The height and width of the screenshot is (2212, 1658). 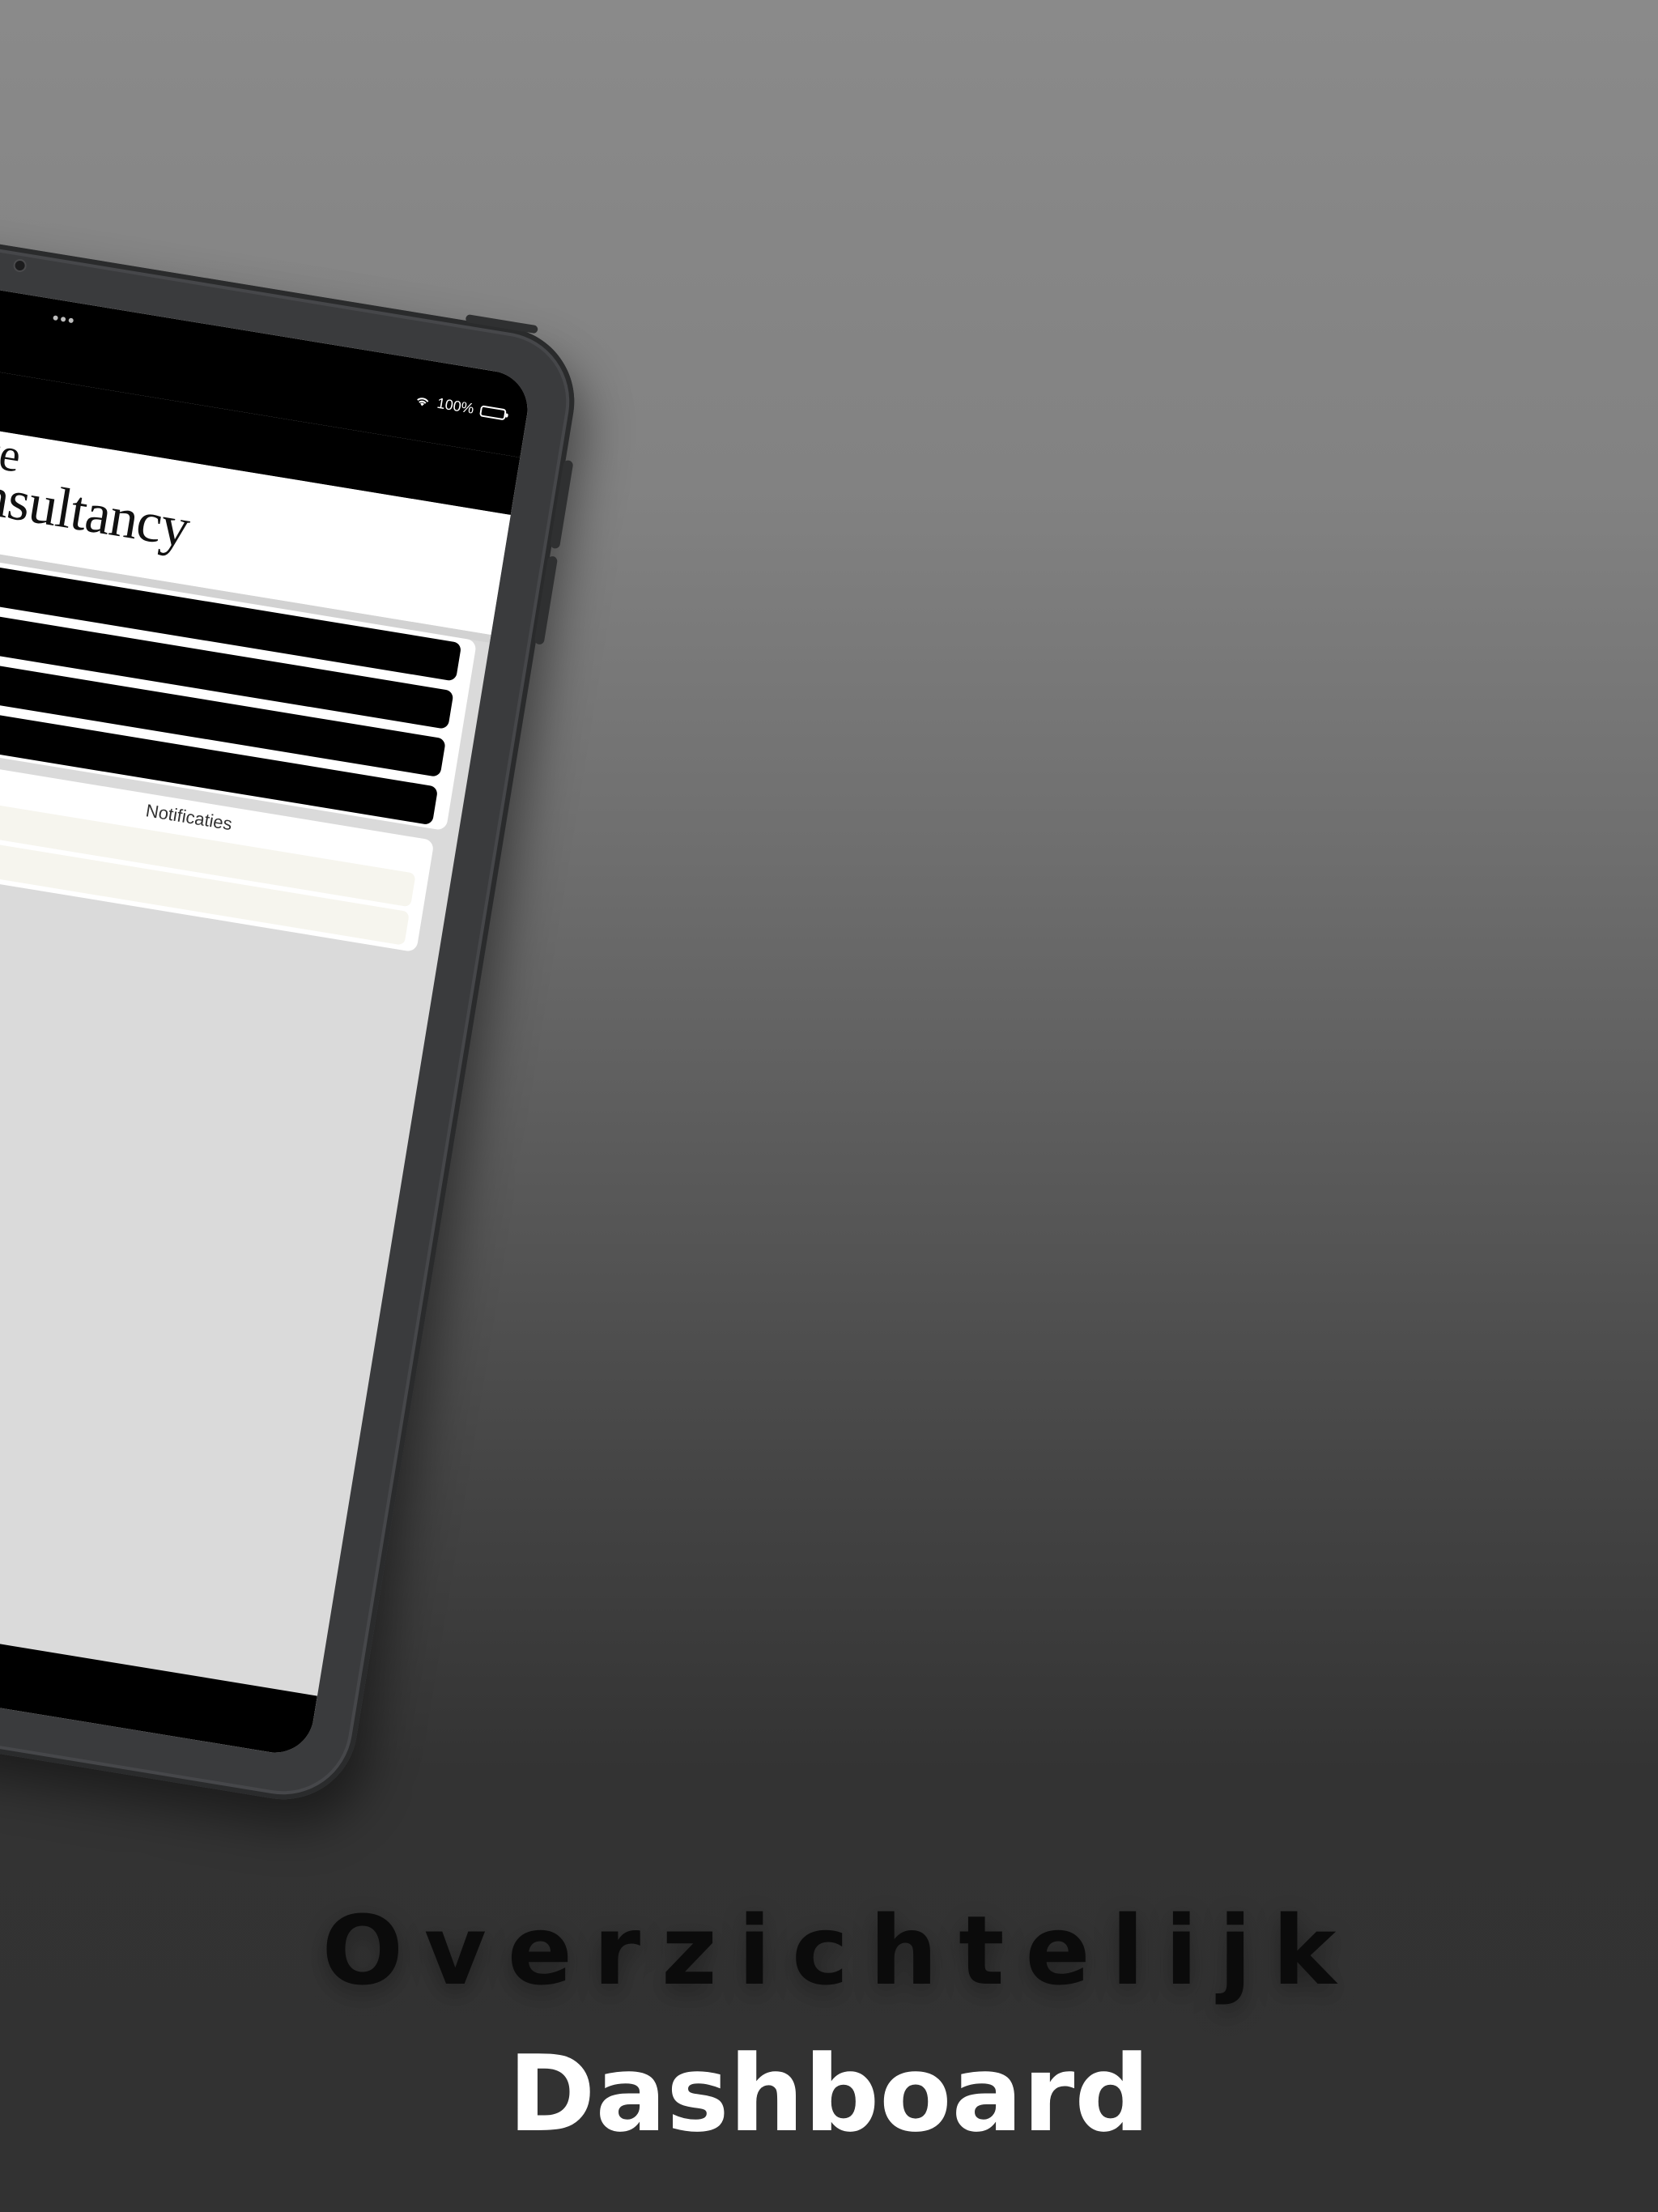 I want to click on wifi-icon, so click(x=423, y=401).